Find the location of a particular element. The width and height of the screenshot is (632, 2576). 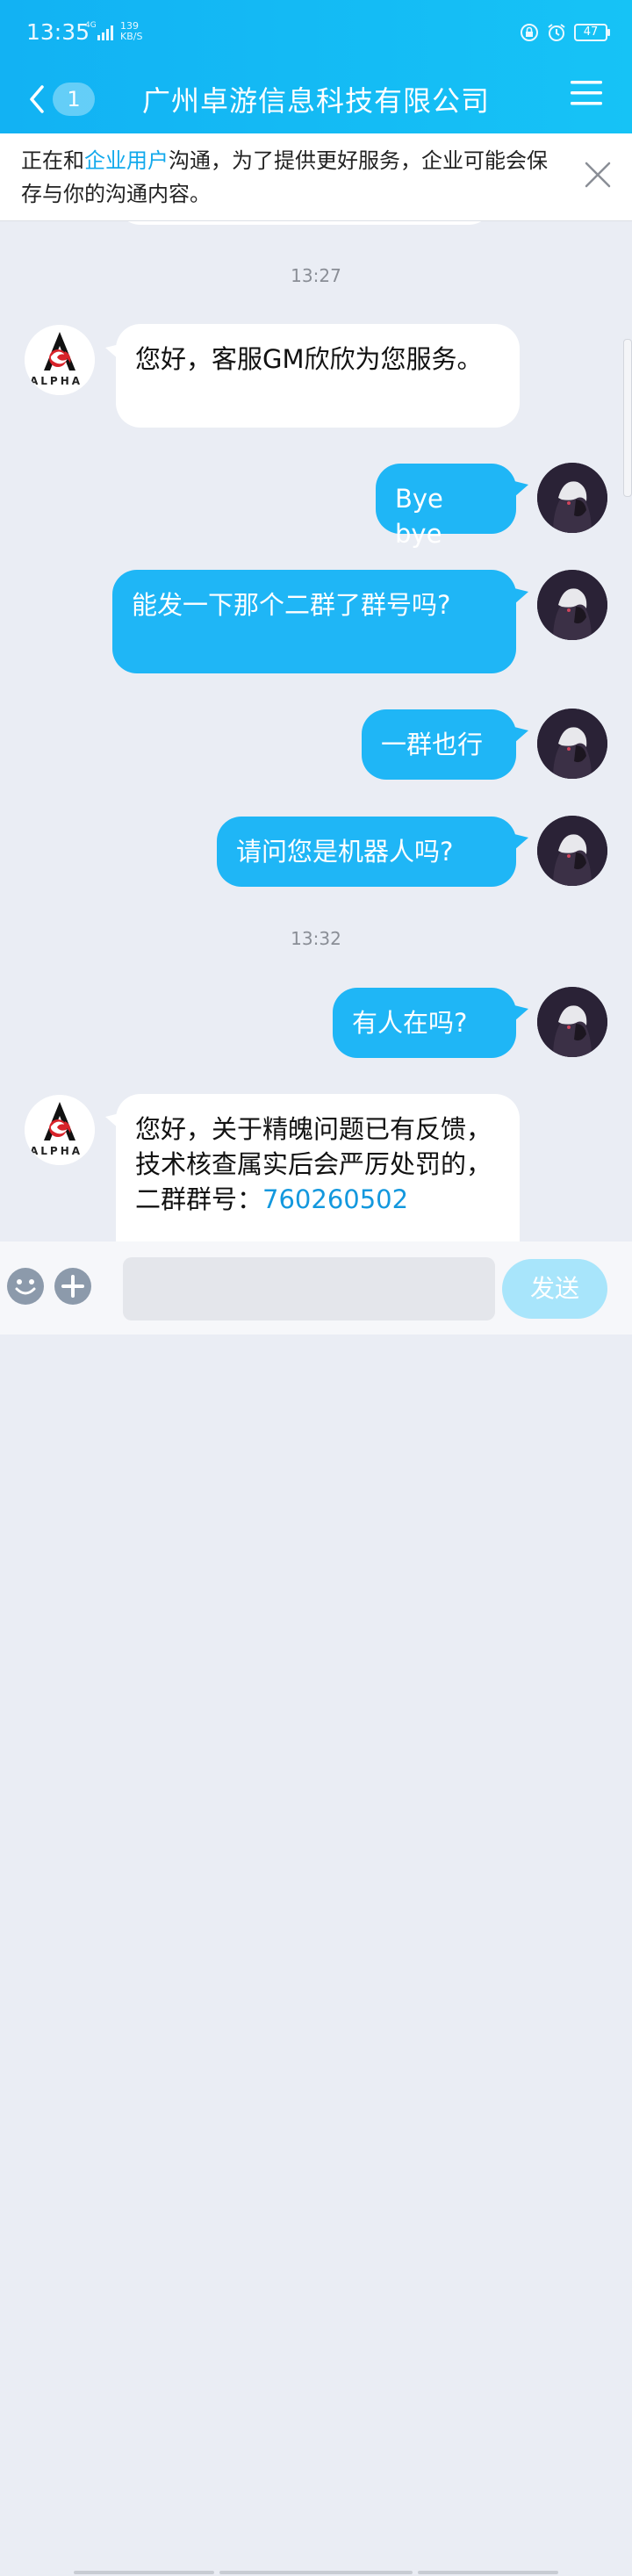

privacy-notice-banner: 正在和企业用户沟通，为了提供更好服务，企业可能会保存与你的沟通内容。 is located at coordinates (316, 177).